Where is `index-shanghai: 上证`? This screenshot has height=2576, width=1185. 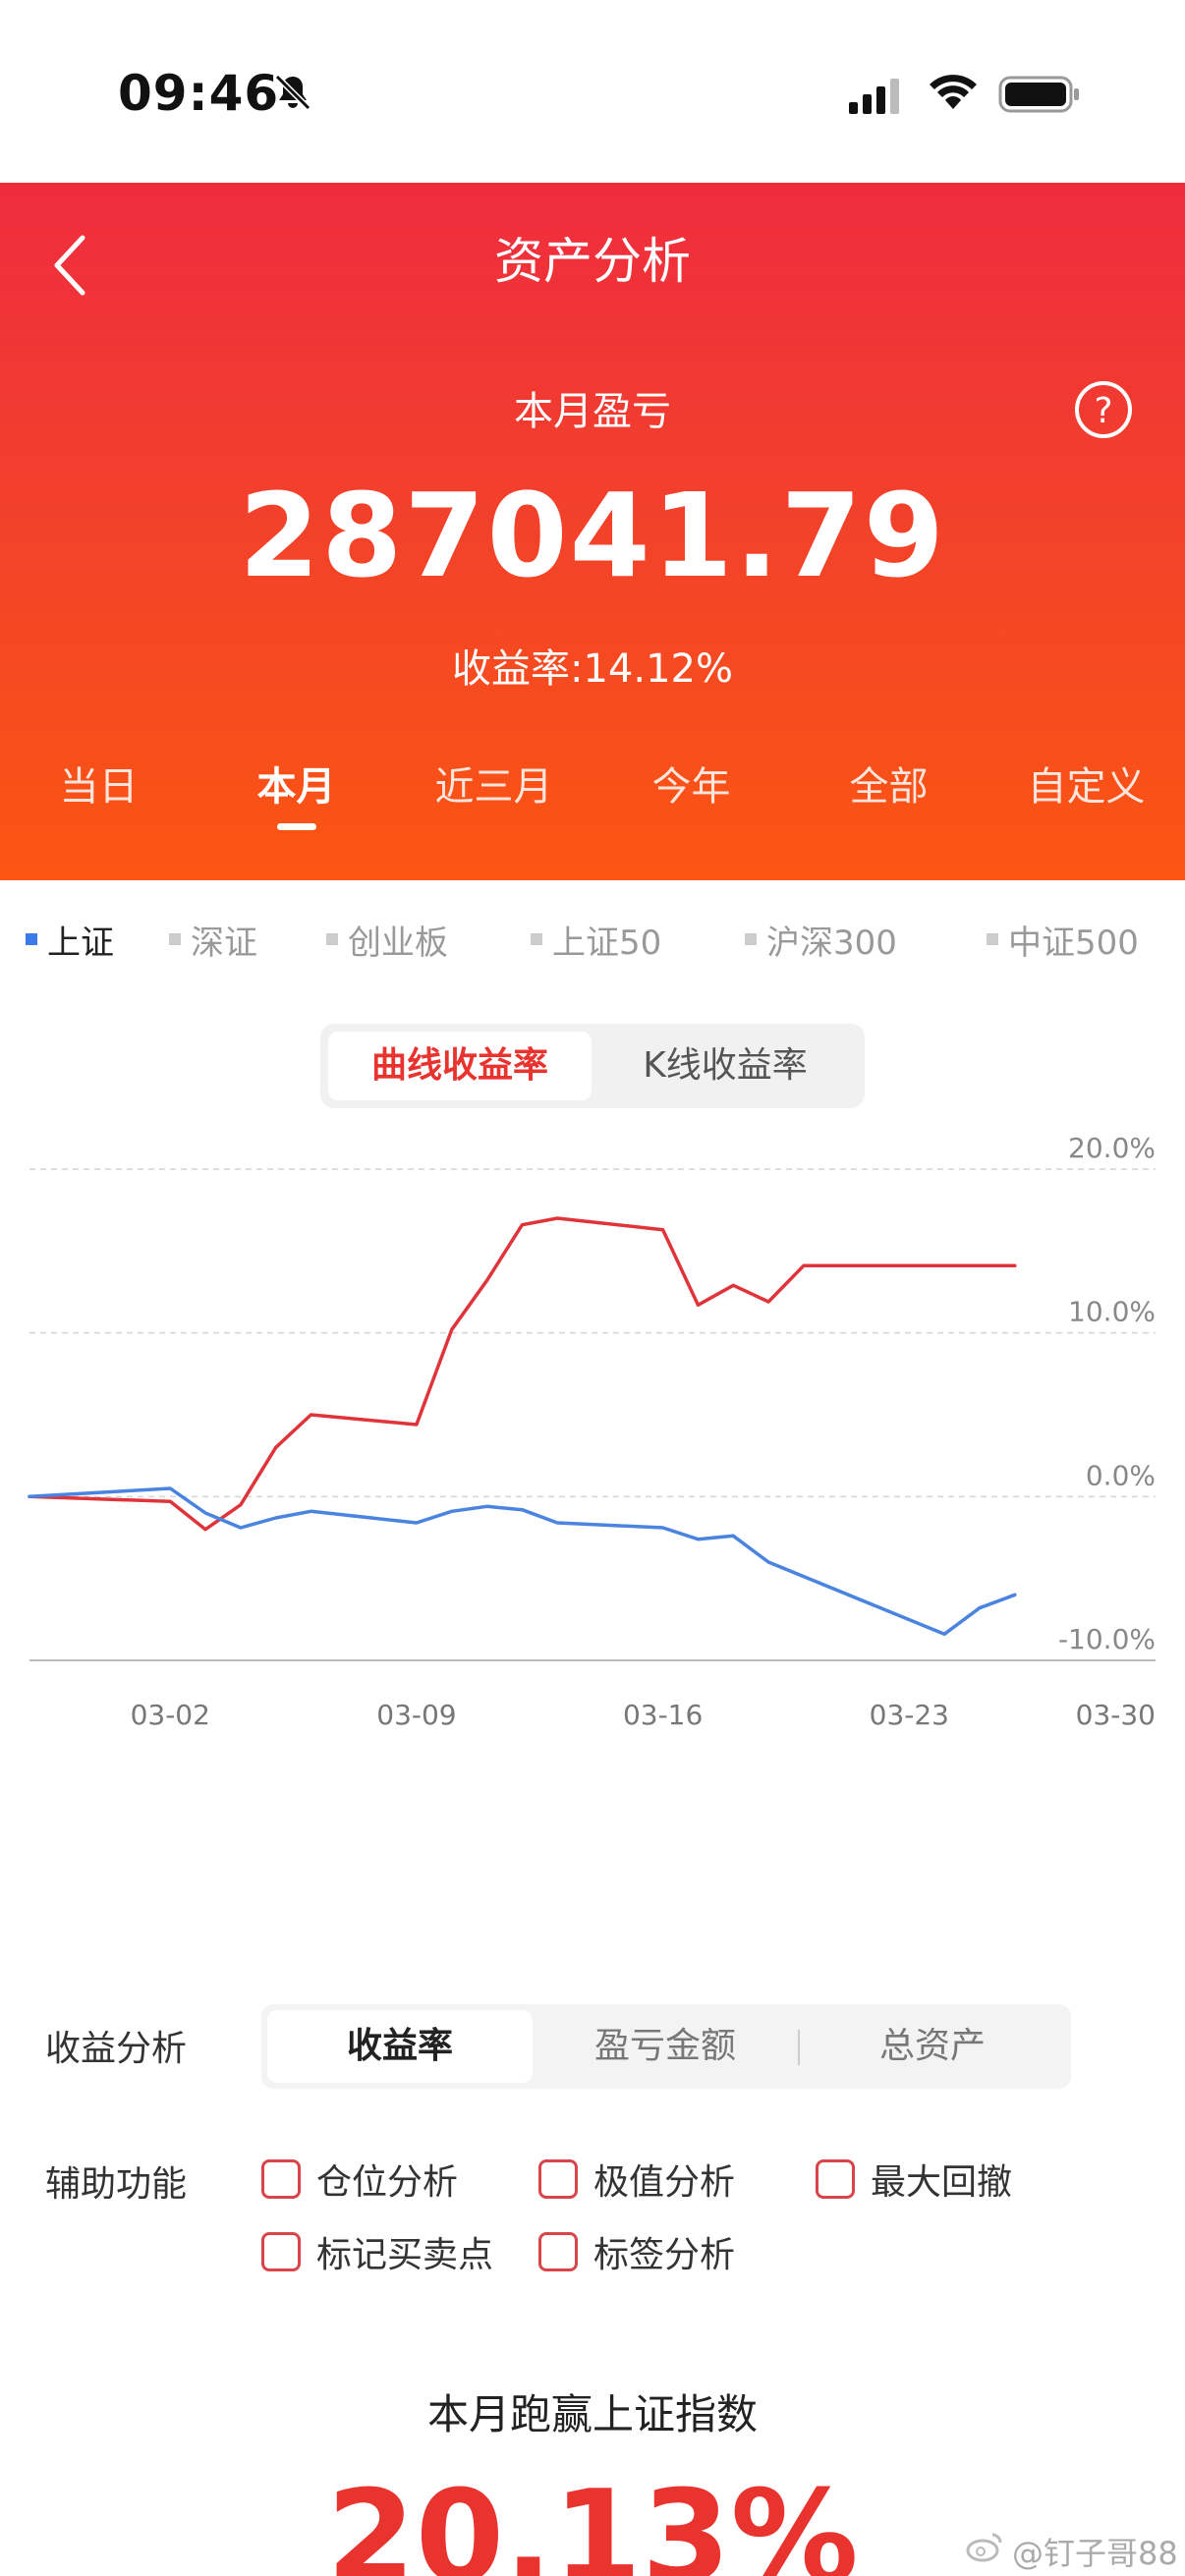 index-shanghai: 上证 is located at coordinates (70, 939).